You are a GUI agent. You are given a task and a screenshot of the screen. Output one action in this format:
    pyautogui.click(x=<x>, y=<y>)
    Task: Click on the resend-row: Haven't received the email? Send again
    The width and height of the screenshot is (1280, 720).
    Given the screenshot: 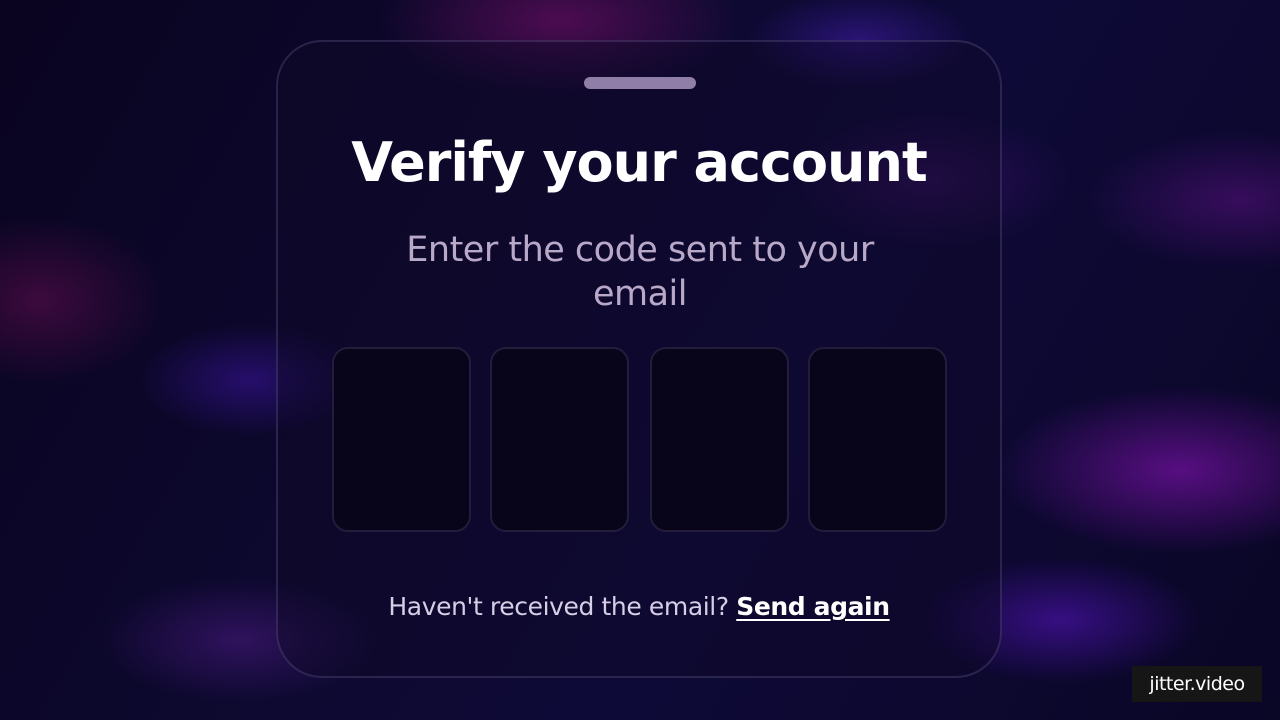 What is the action you would take?
    pyautogui.click(x=639, y=607)
    